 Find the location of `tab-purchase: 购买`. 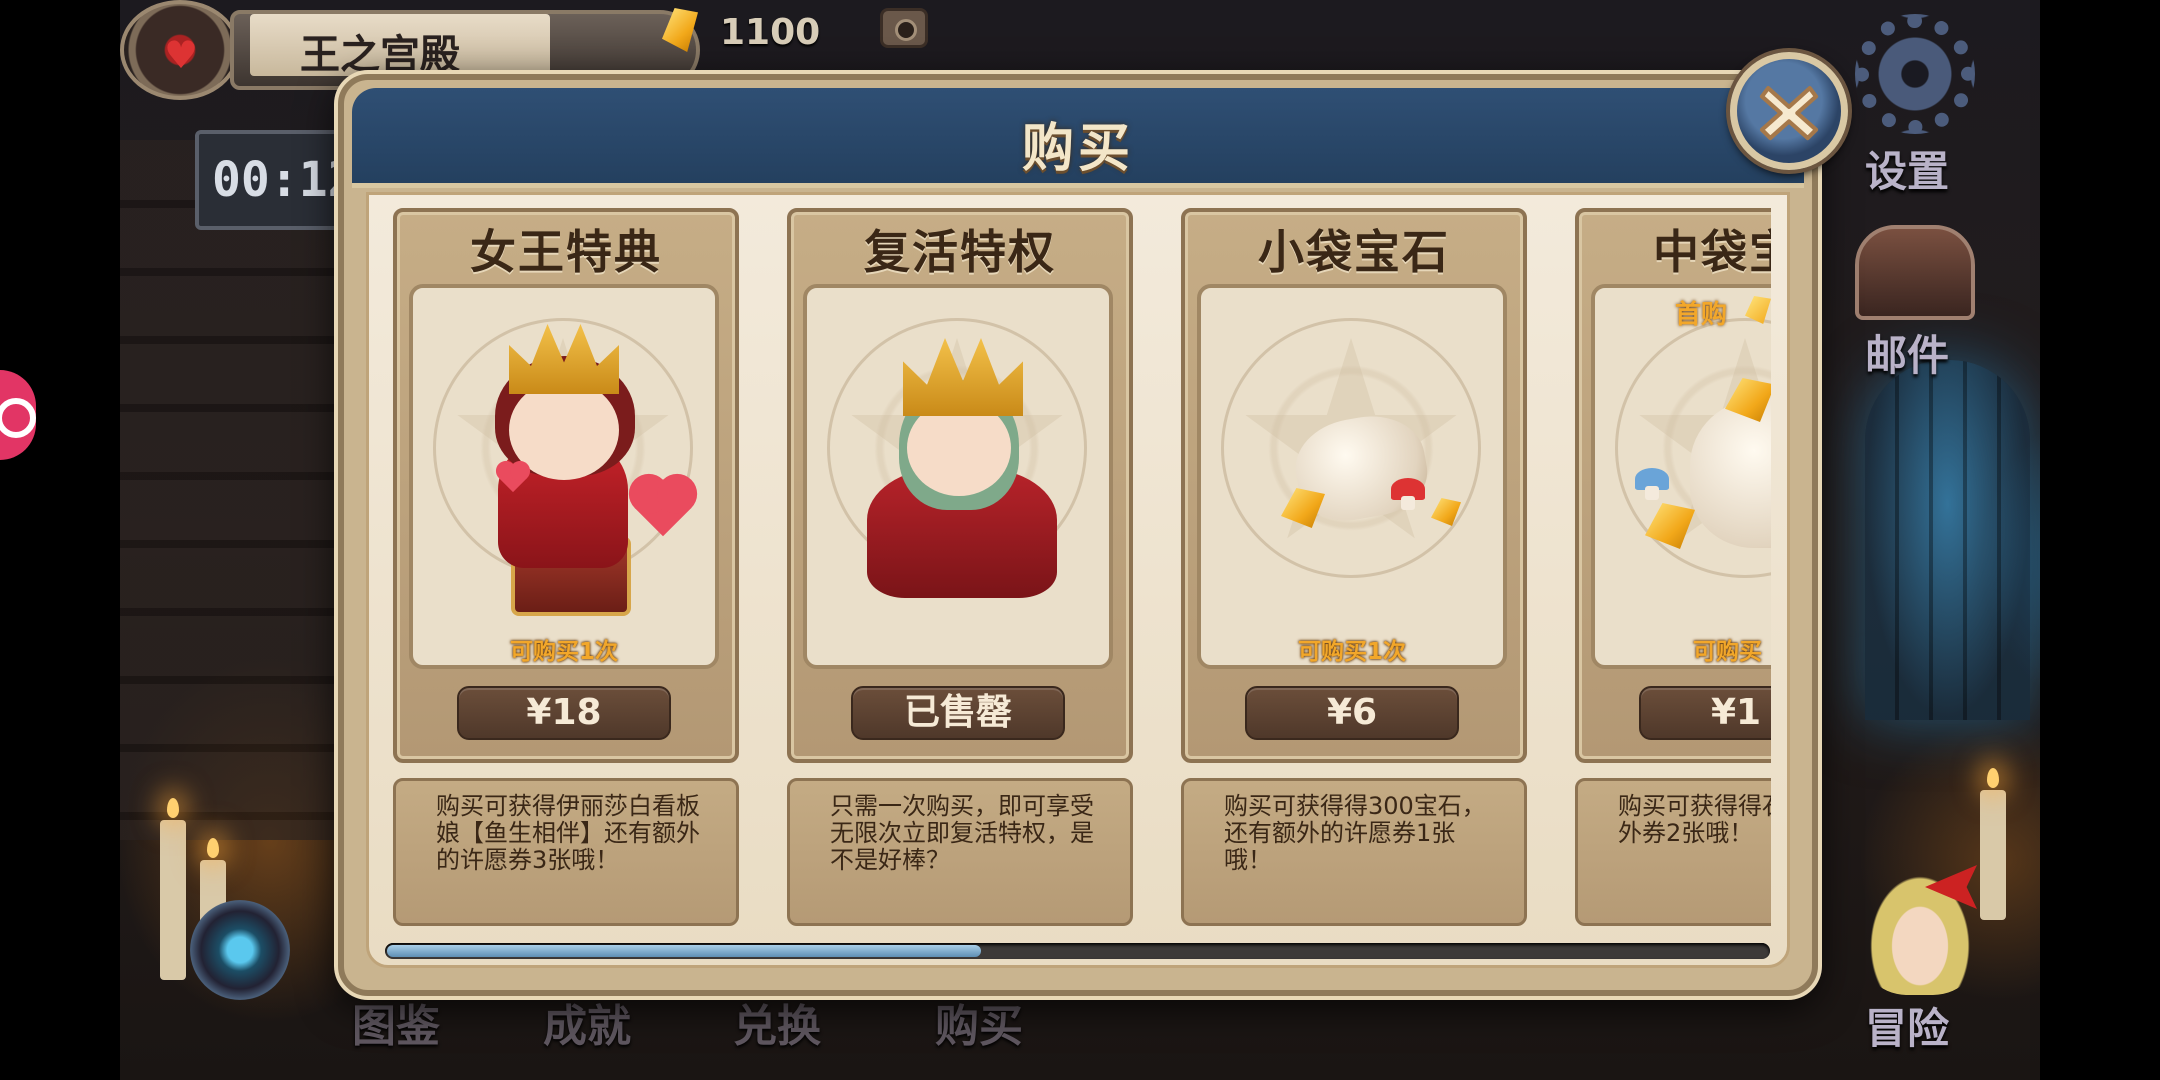

tab-purchase: 购买 is located at coordinates (979, 1022).